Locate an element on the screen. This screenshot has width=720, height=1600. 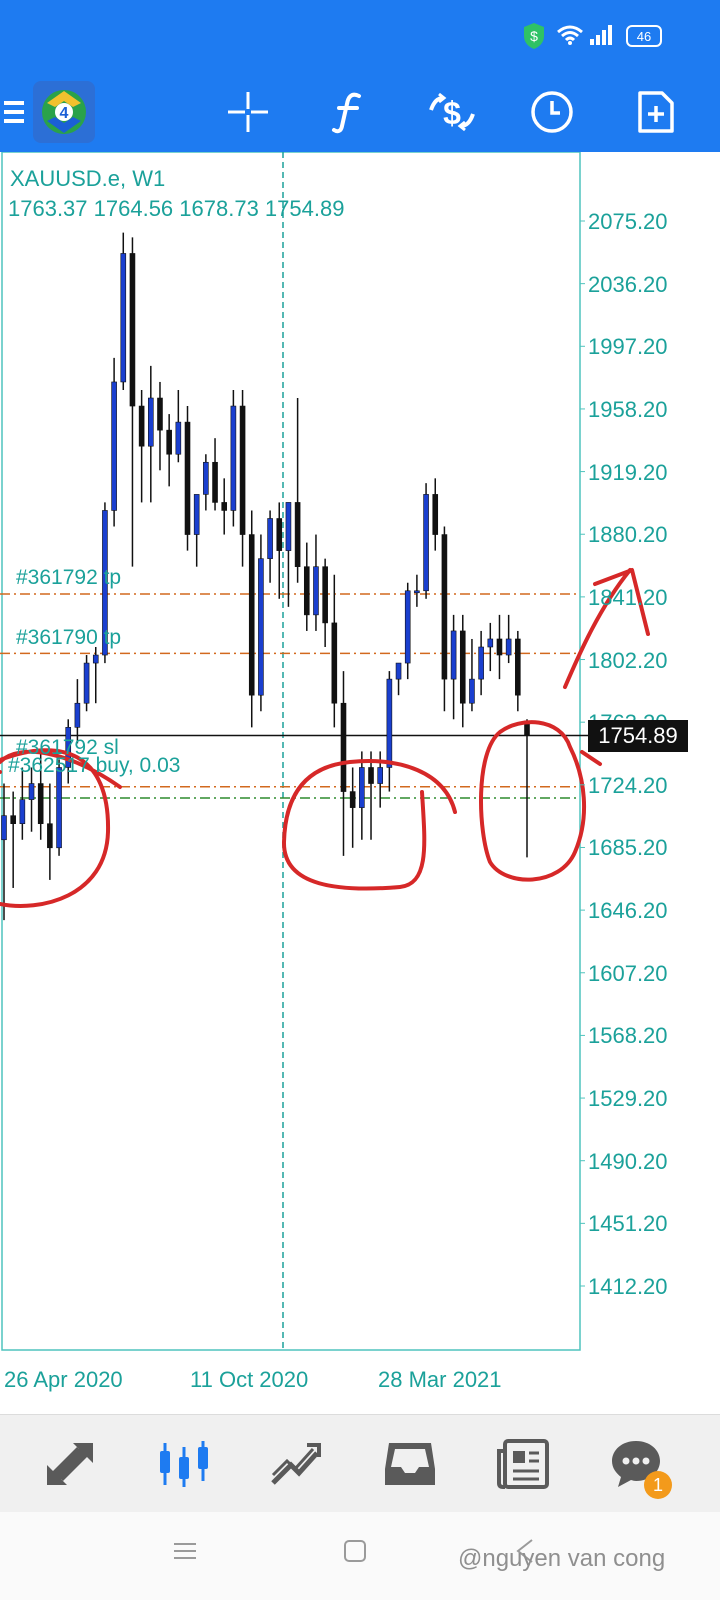
menu-button is located at coordinates (15, 112).